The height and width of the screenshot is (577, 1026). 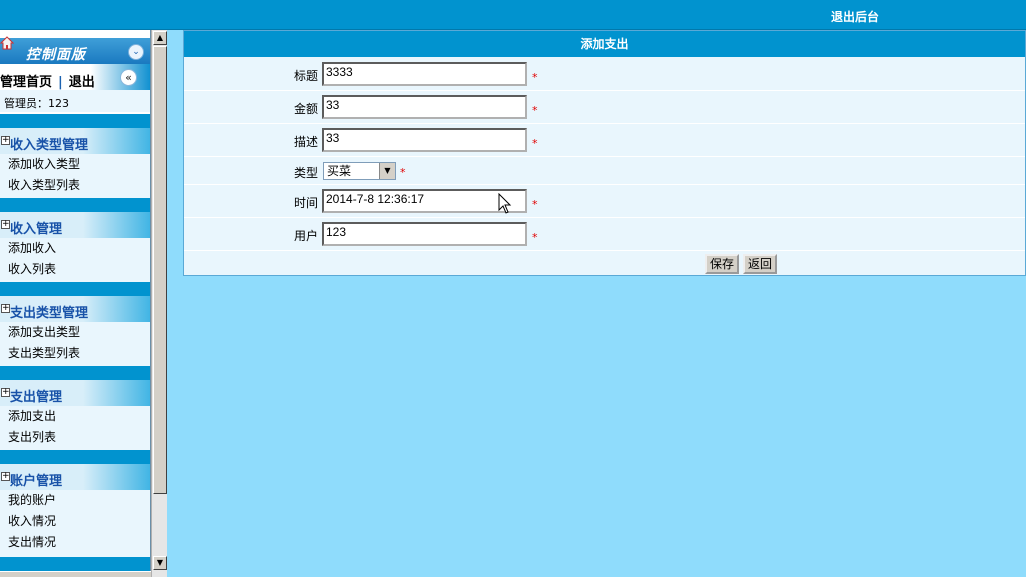 What do you see at coordinates (75, 574) in the screenshot?
I see `horizontal-scrollbar` at bounding box center [75, 574].